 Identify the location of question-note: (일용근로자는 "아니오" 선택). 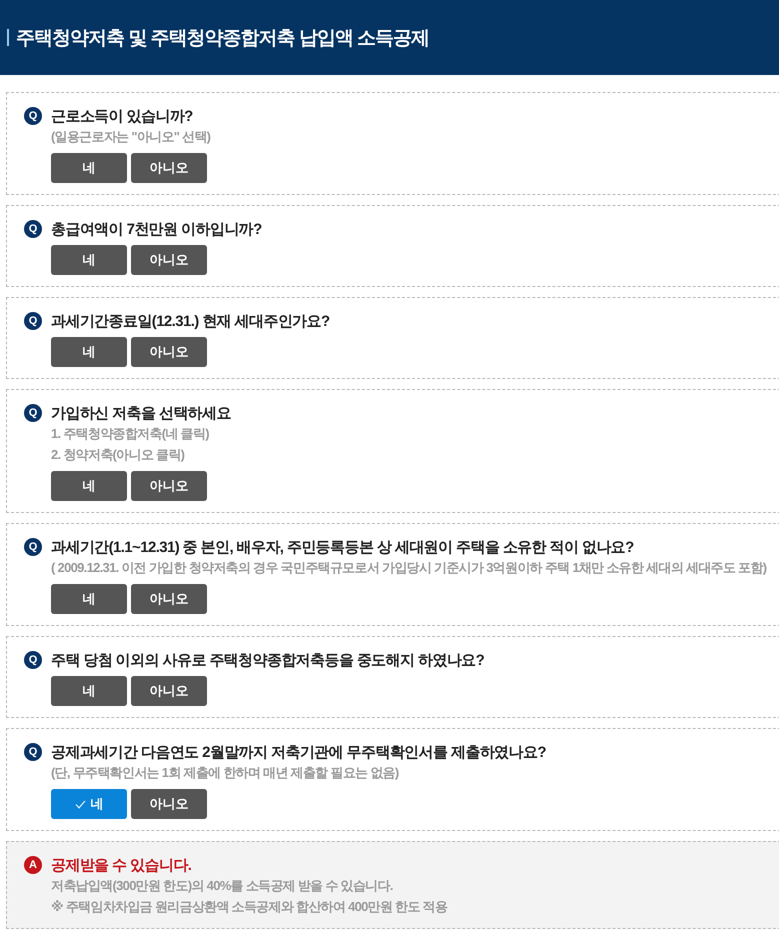
(130, 137).